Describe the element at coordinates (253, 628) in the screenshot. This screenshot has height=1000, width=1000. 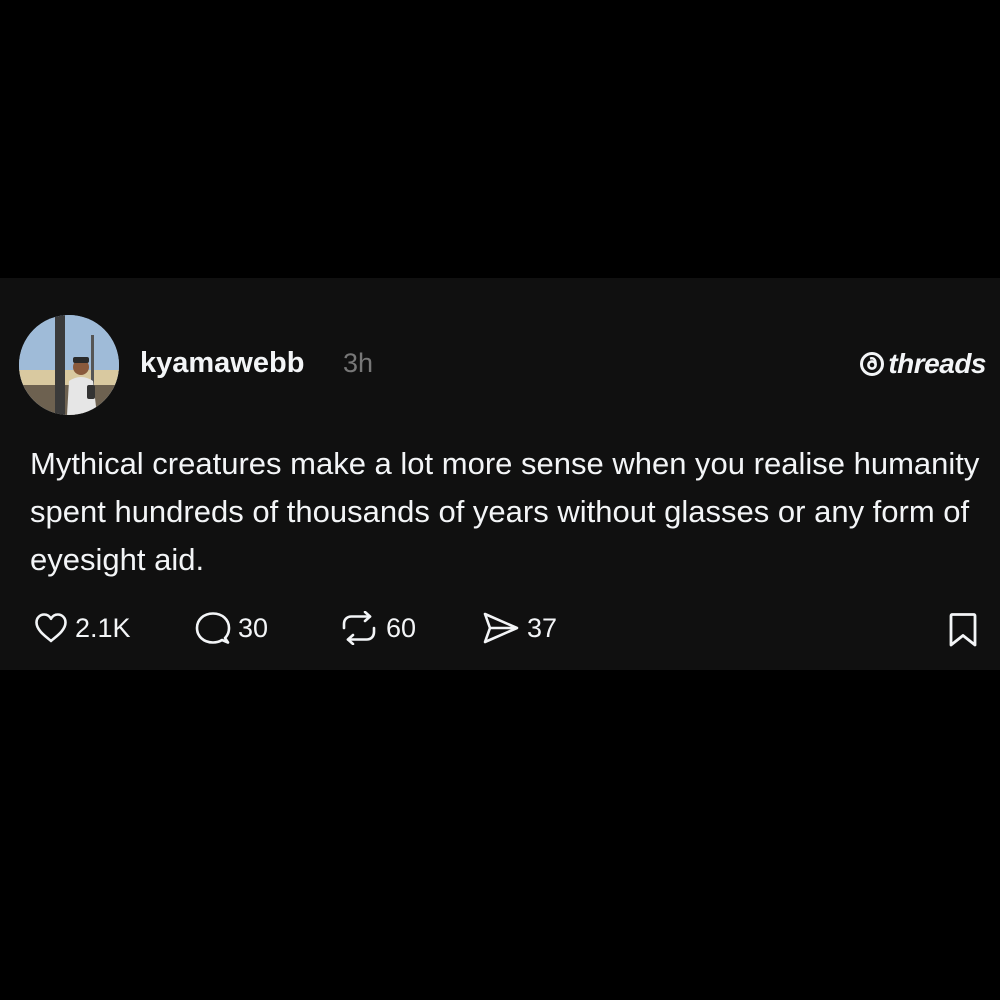
I see `reply-count: 30` at that location.